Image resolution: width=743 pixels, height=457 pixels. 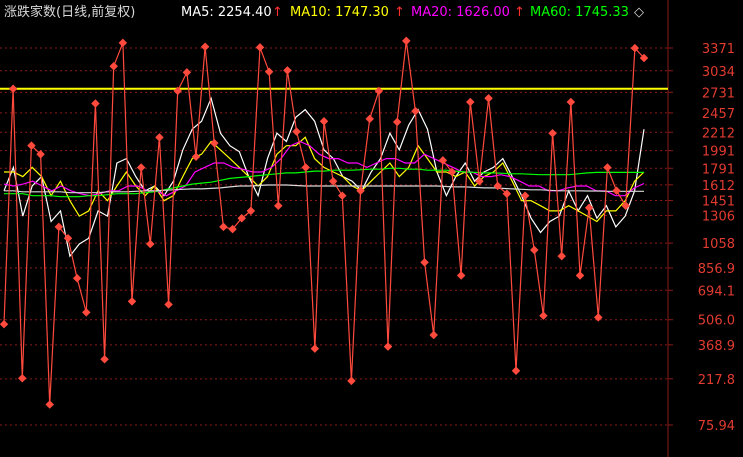 I want to click on y-tick-label: 368.9, so click(x=716, y=346).